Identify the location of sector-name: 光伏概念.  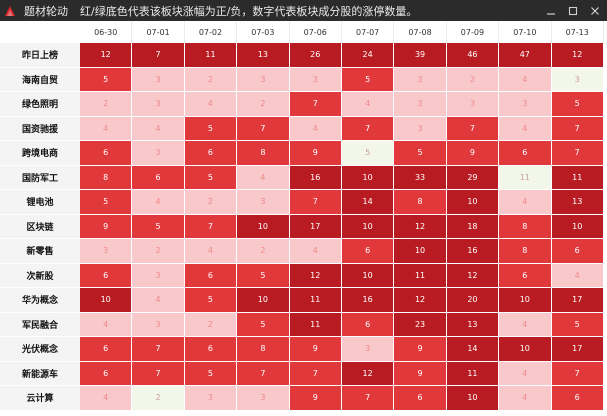
(40, 349).